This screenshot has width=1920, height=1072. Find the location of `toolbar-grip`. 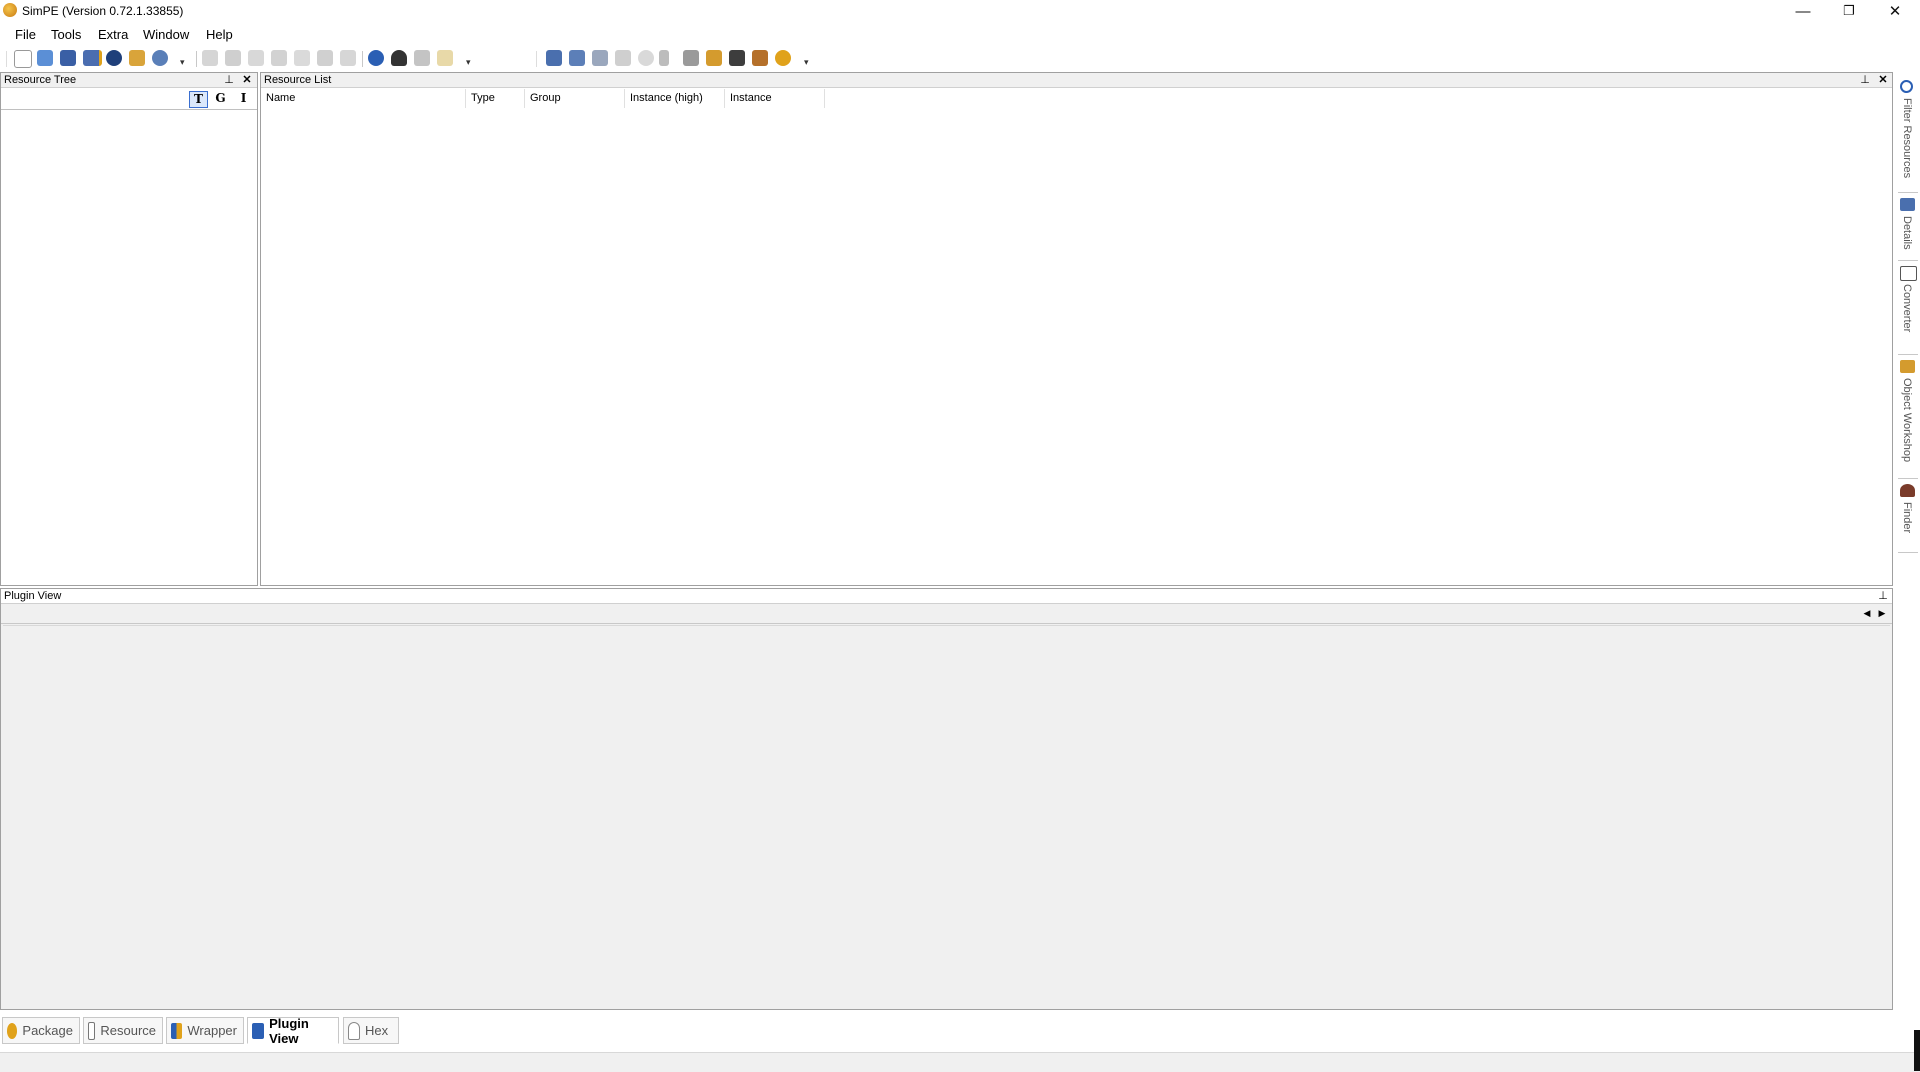

toolbar-grip is located at coordinates (536, 59).